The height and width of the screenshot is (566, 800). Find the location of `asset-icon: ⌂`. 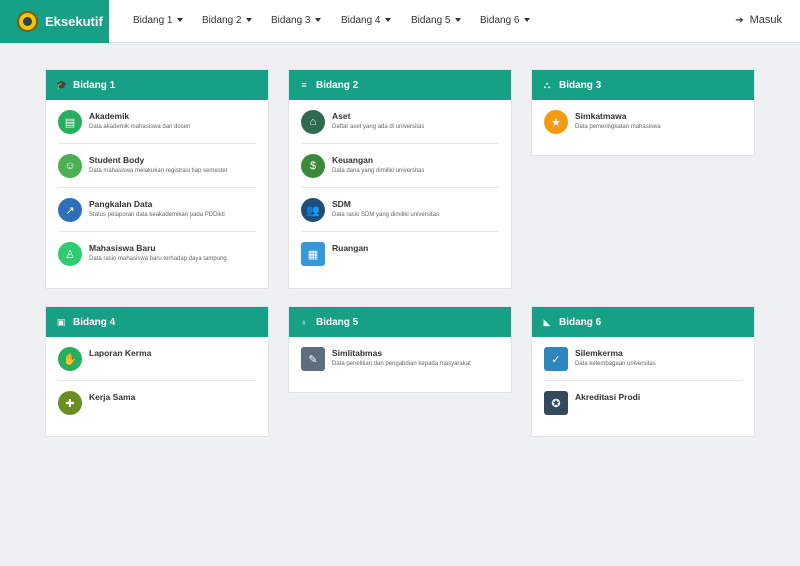

asset-icon: ⌂ is located at coordinates (313, 122).